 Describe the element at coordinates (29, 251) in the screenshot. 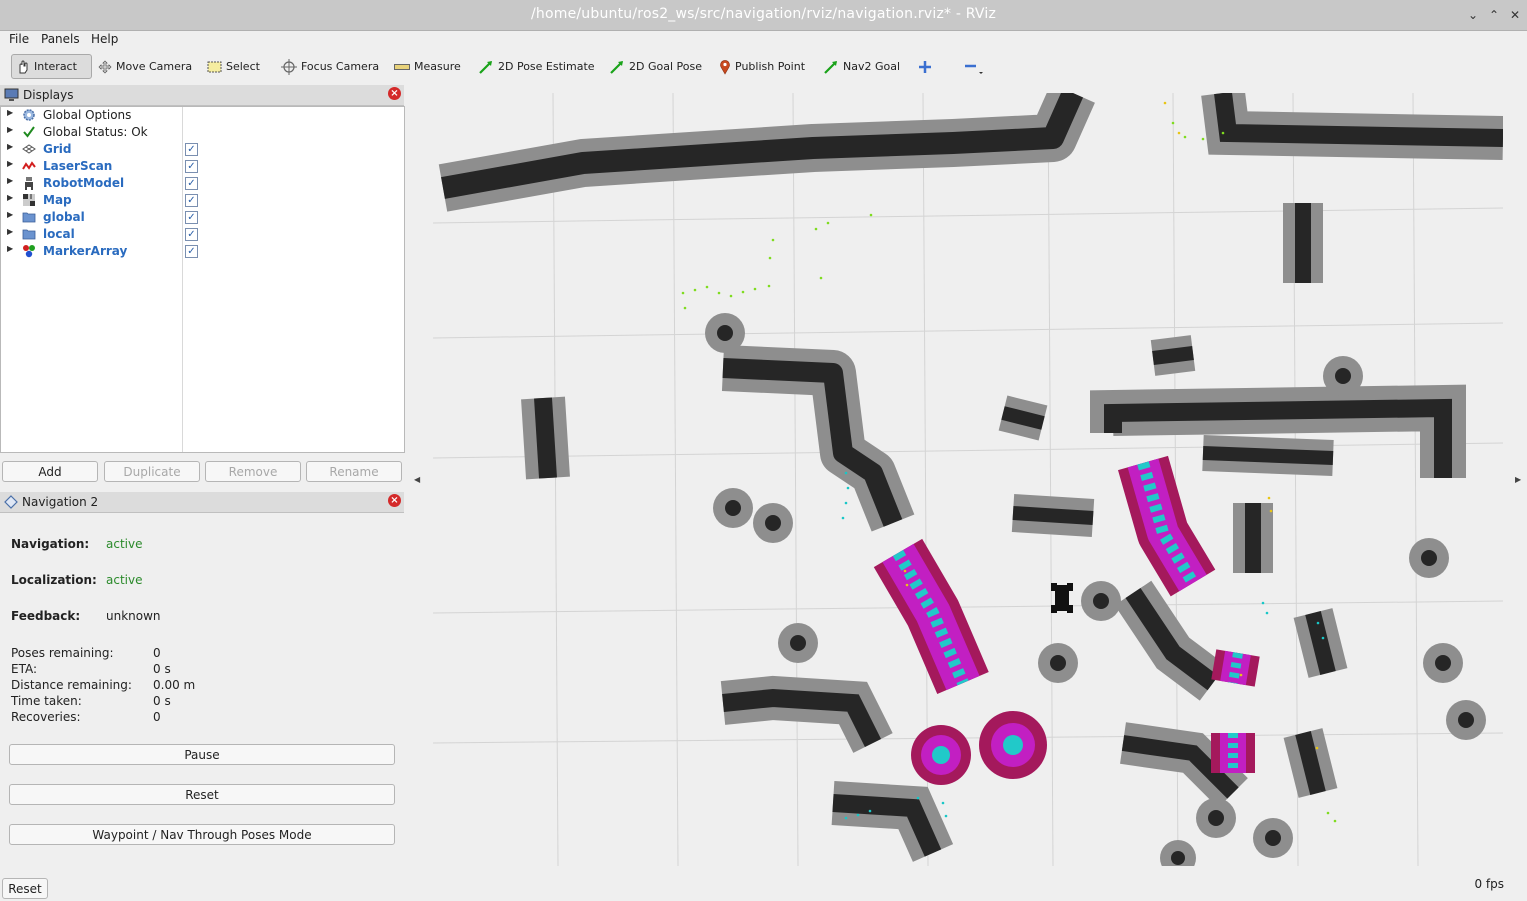

I see `marker-icon` at that location.